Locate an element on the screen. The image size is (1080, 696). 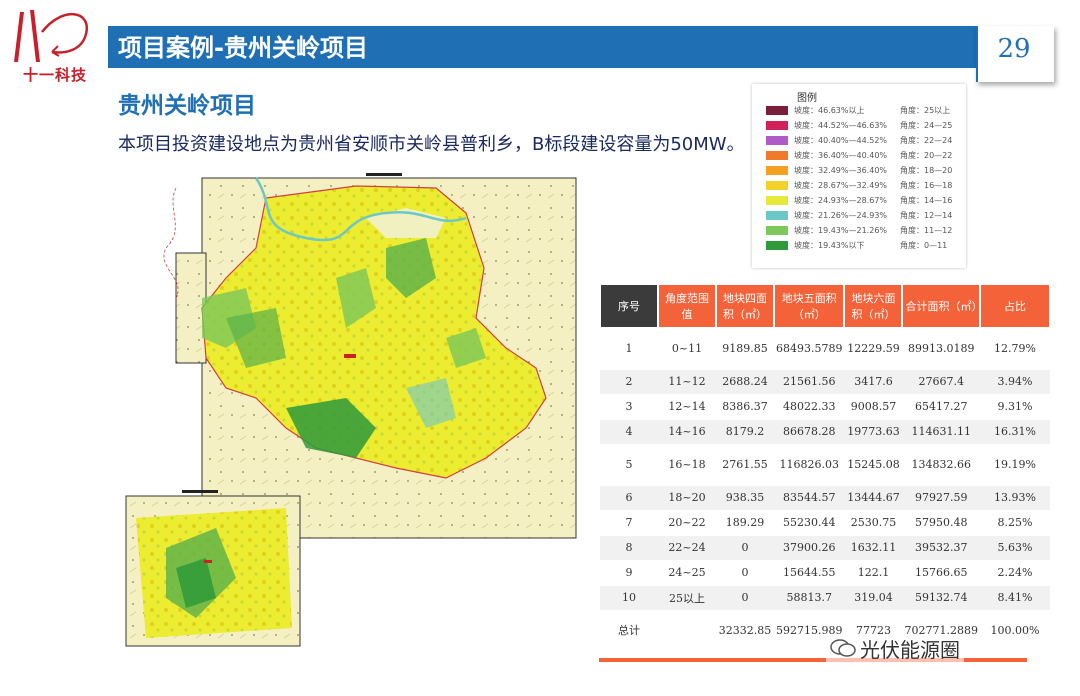
legend-slope-label: 坡度：46.63%以上 is located at coordinates (829, 110).